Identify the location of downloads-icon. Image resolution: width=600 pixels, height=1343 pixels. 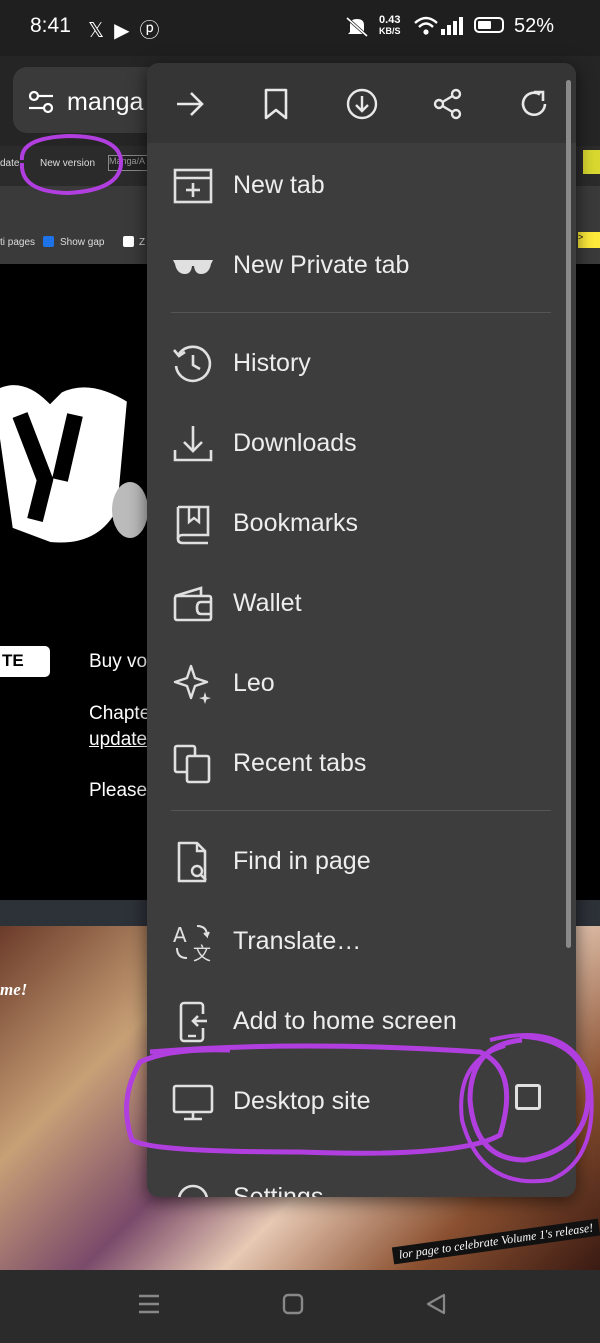
(193, 444).